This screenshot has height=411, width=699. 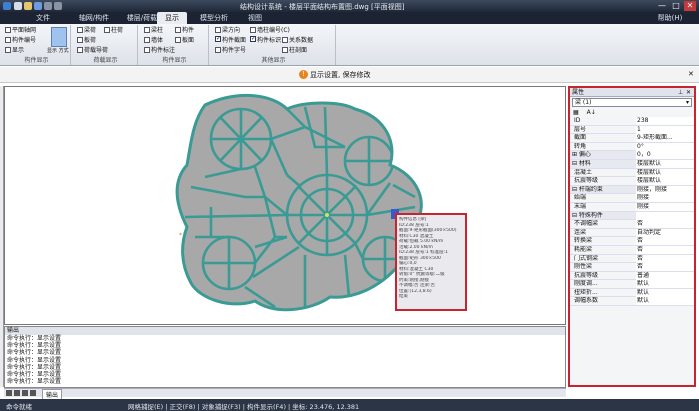 I want to click on property-value, so click(x=665, y=215).